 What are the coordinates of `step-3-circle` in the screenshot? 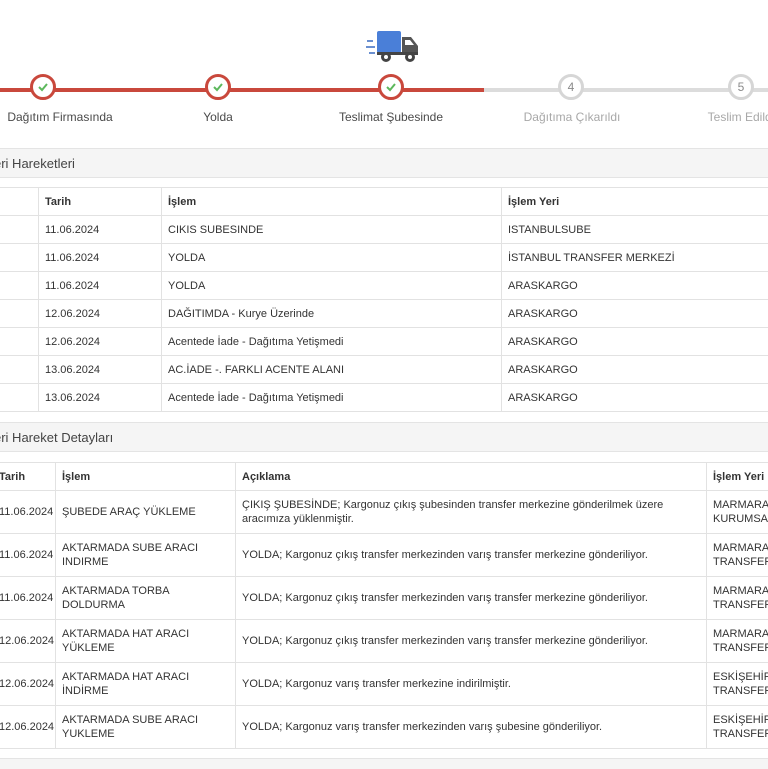 It's located at (391, 87).